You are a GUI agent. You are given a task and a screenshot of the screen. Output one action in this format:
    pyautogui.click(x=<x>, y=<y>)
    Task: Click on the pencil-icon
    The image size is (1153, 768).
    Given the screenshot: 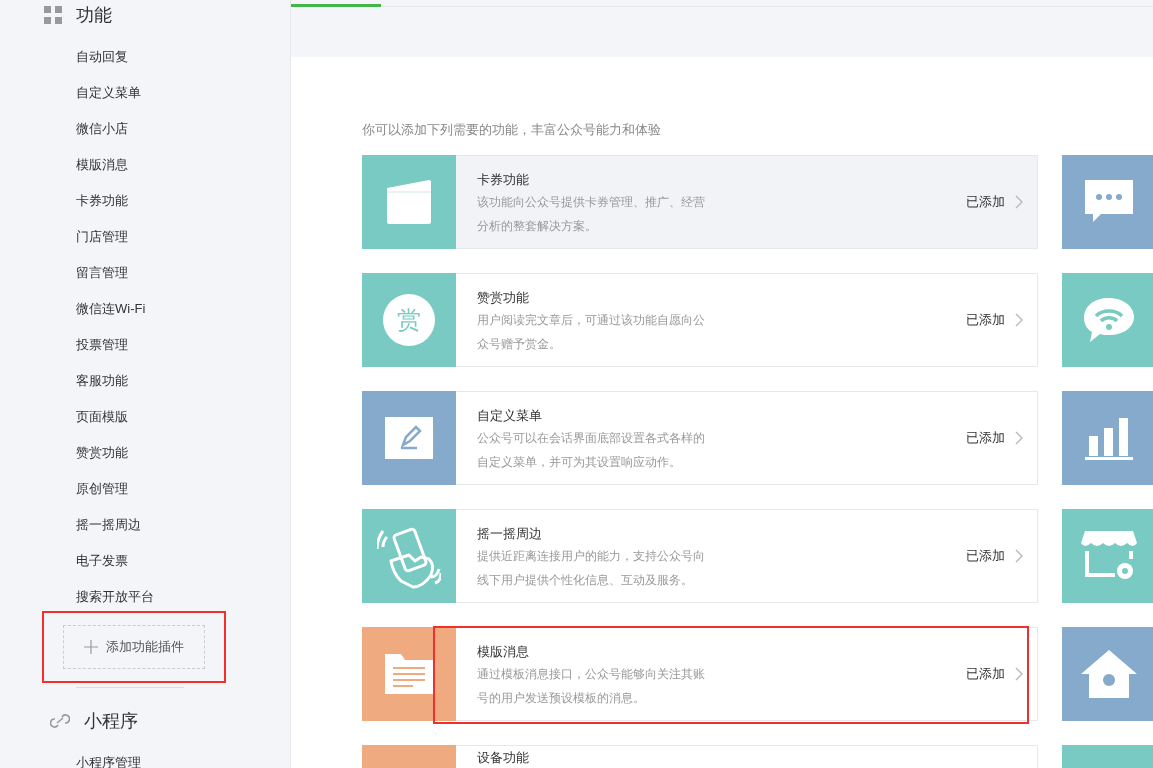 What is the action you would take?
    pyautogui.click(x=409, y=438)
    